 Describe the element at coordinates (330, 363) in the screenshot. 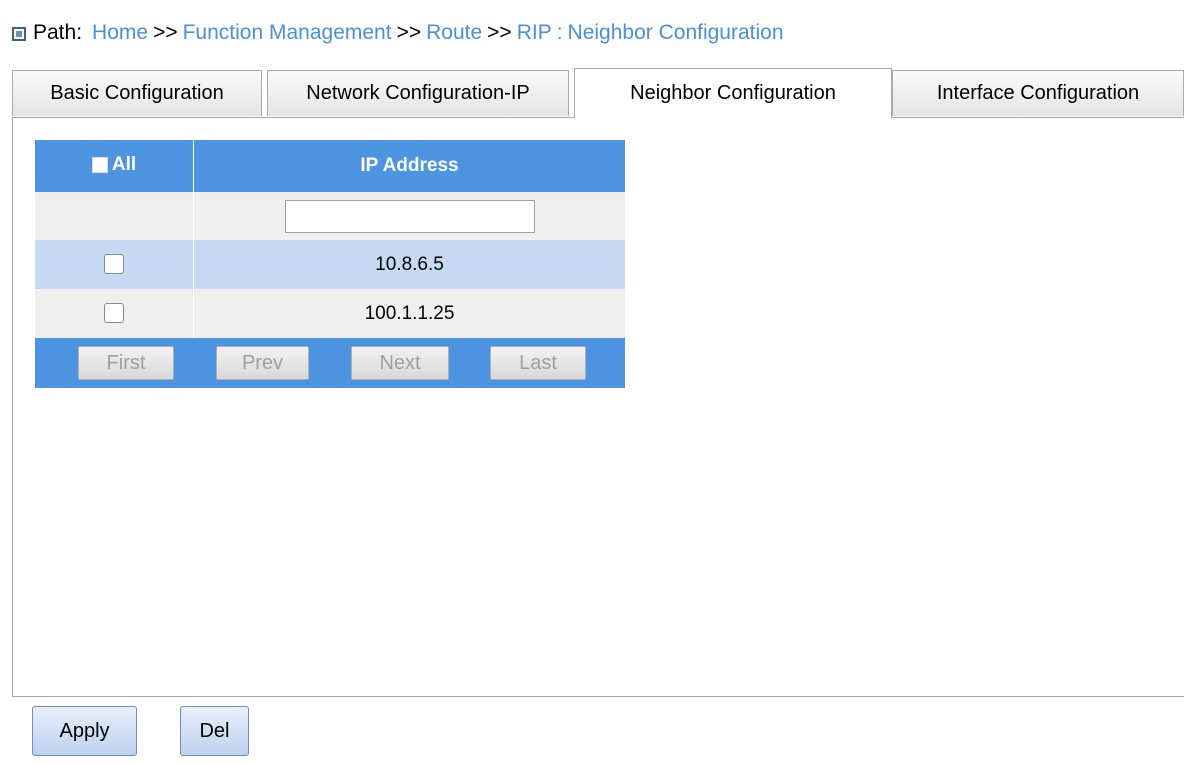

I see `pagination-row: First Prev Next Last` at that location.